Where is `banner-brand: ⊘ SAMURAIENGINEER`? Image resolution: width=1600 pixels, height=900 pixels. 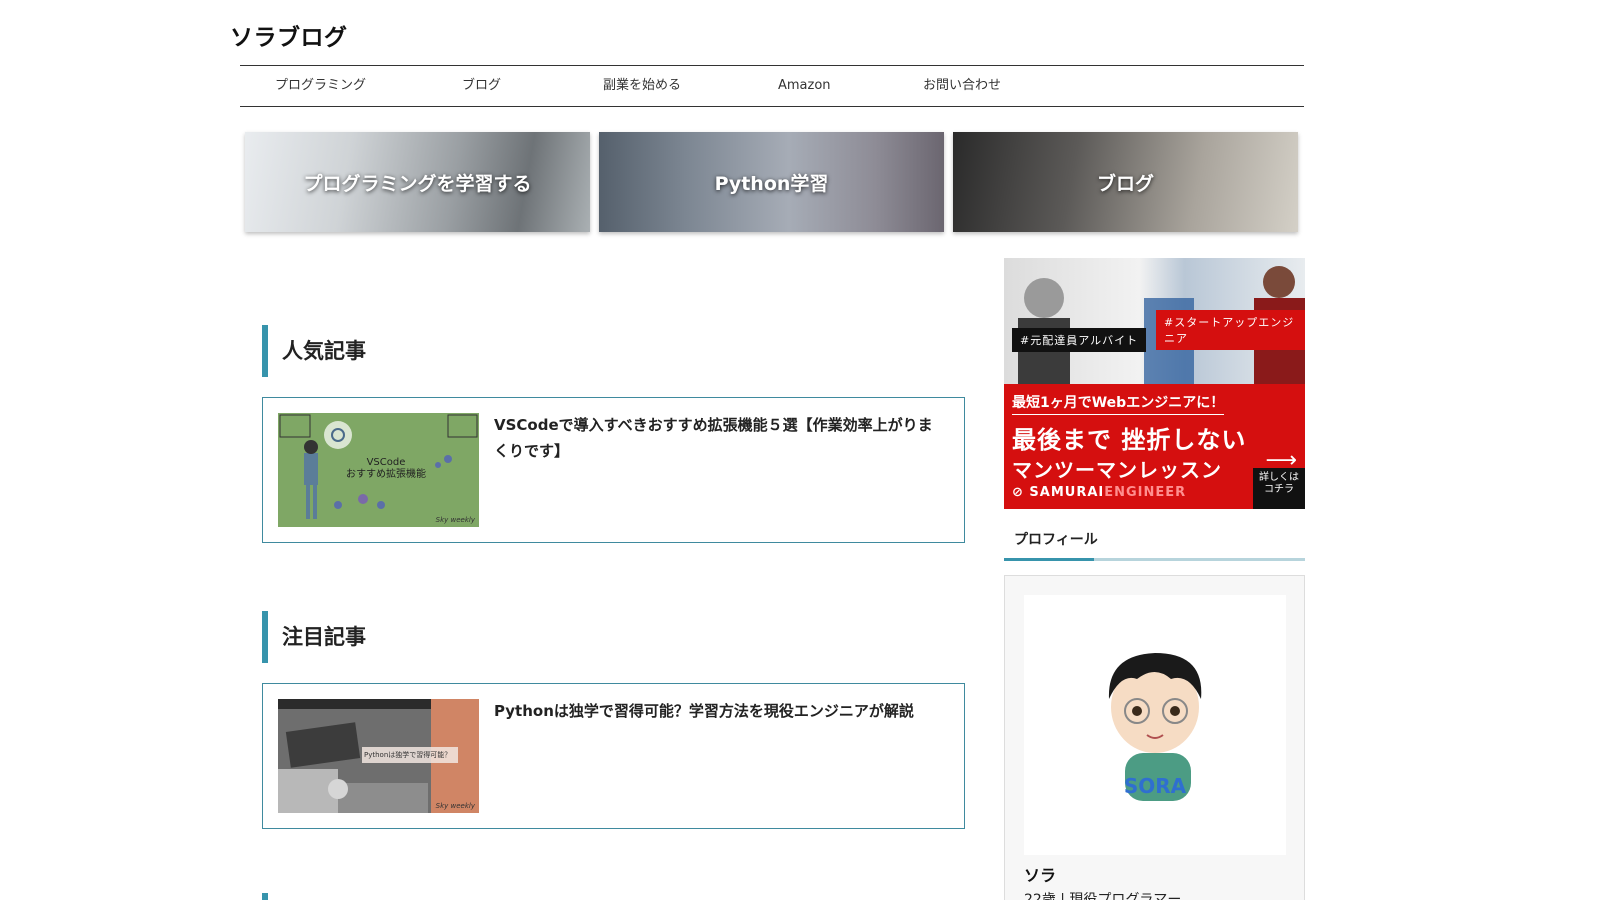
banner-brand: ⊘ SAMURAIENGINEER is located at coordinates (1099, 492).